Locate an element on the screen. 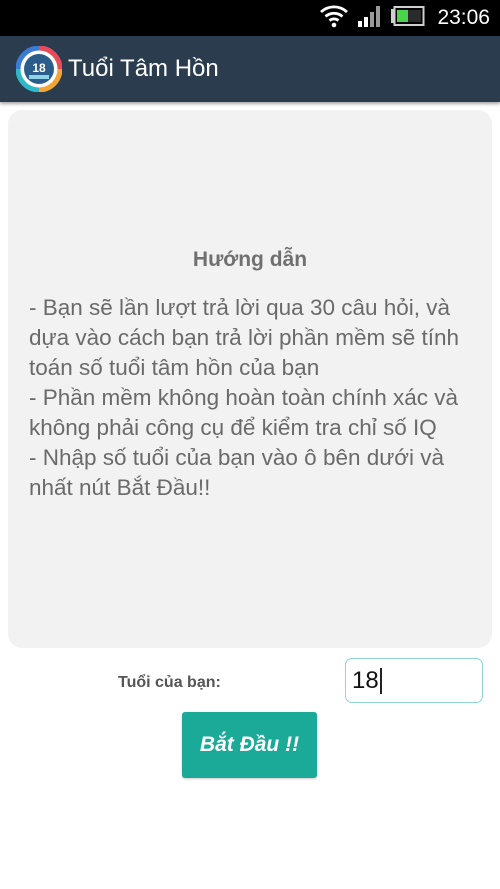 The width and height of the screenshot is (500, 889). battery-icon is located at coordinates (408, 18).